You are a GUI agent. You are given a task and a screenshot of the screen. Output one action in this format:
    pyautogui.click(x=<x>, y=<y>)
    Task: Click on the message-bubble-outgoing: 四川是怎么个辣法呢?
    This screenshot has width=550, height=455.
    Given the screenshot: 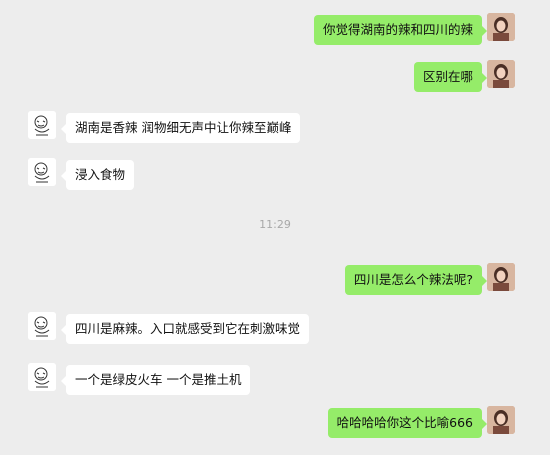 What is the action you would take?
    pyautogui.click(x=416, y=280)
    